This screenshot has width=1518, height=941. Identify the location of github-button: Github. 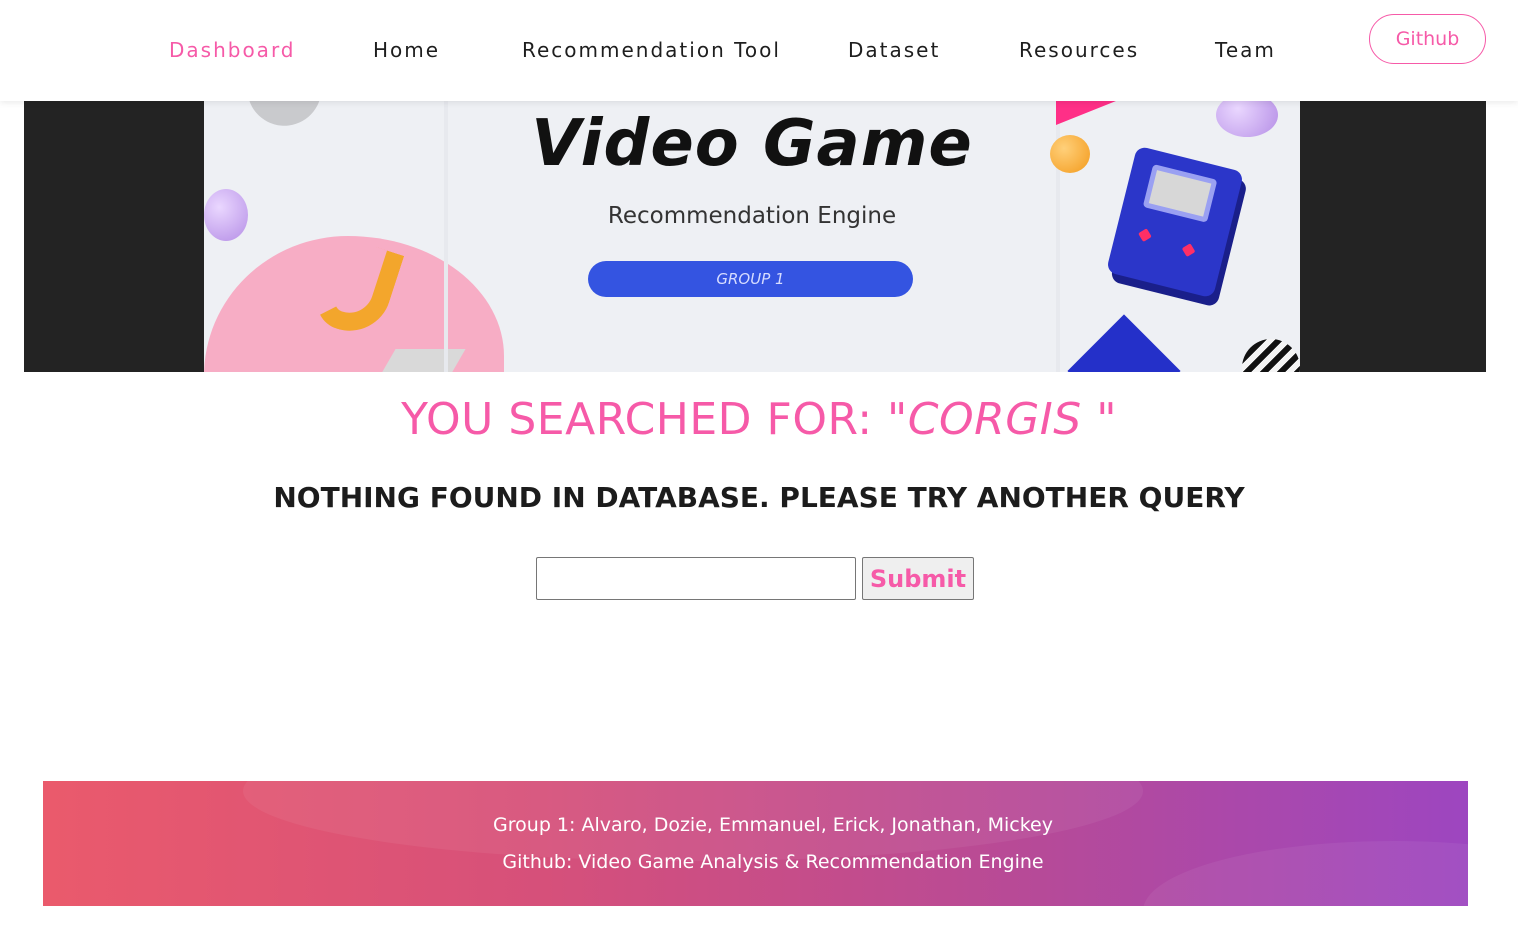
(1427, 39).